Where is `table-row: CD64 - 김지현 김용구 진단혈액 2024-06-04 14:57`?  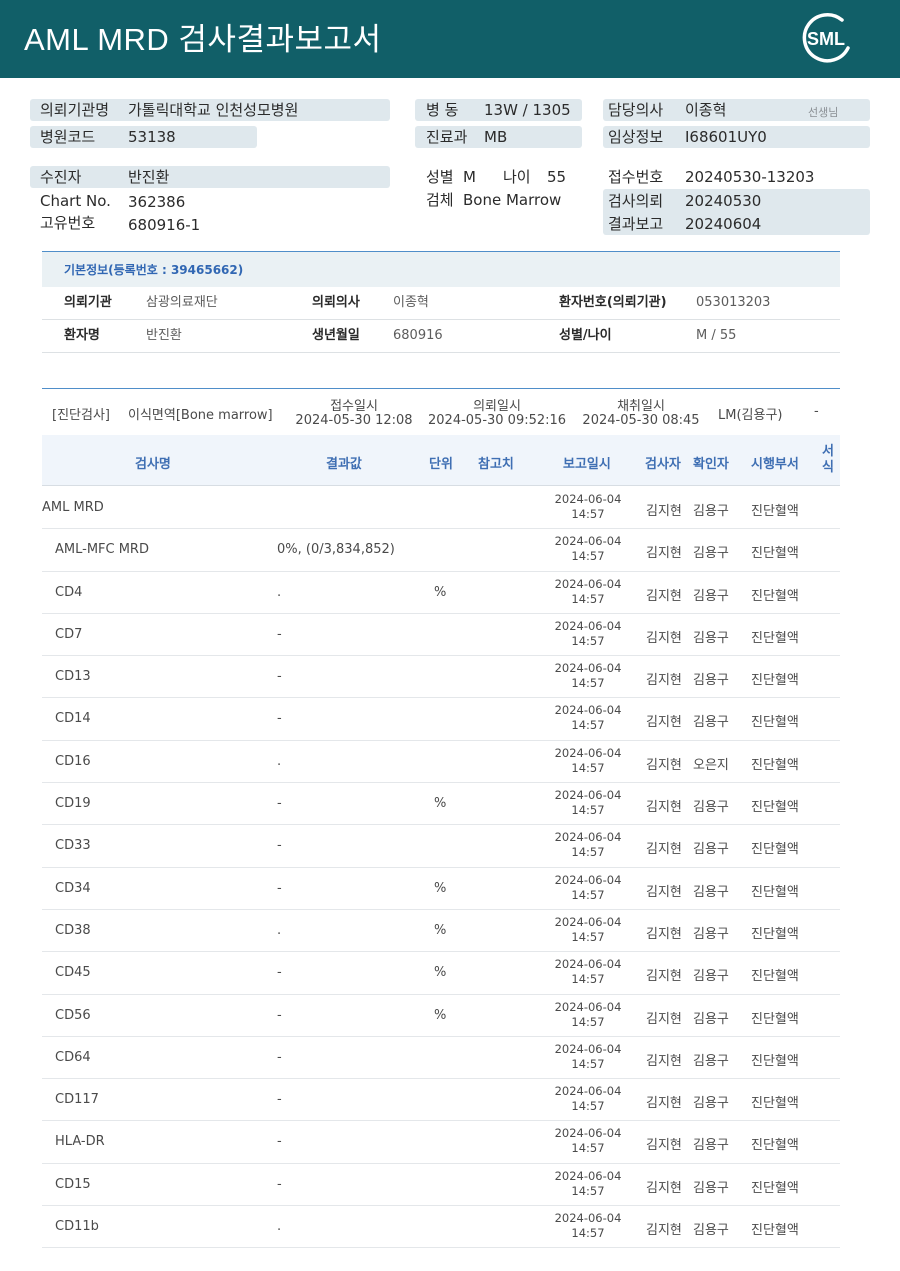
table-row: CD64 - 김지현 김용구 진단혈액 2024-06-04 14:57 is located at coordinates (441, 1058).